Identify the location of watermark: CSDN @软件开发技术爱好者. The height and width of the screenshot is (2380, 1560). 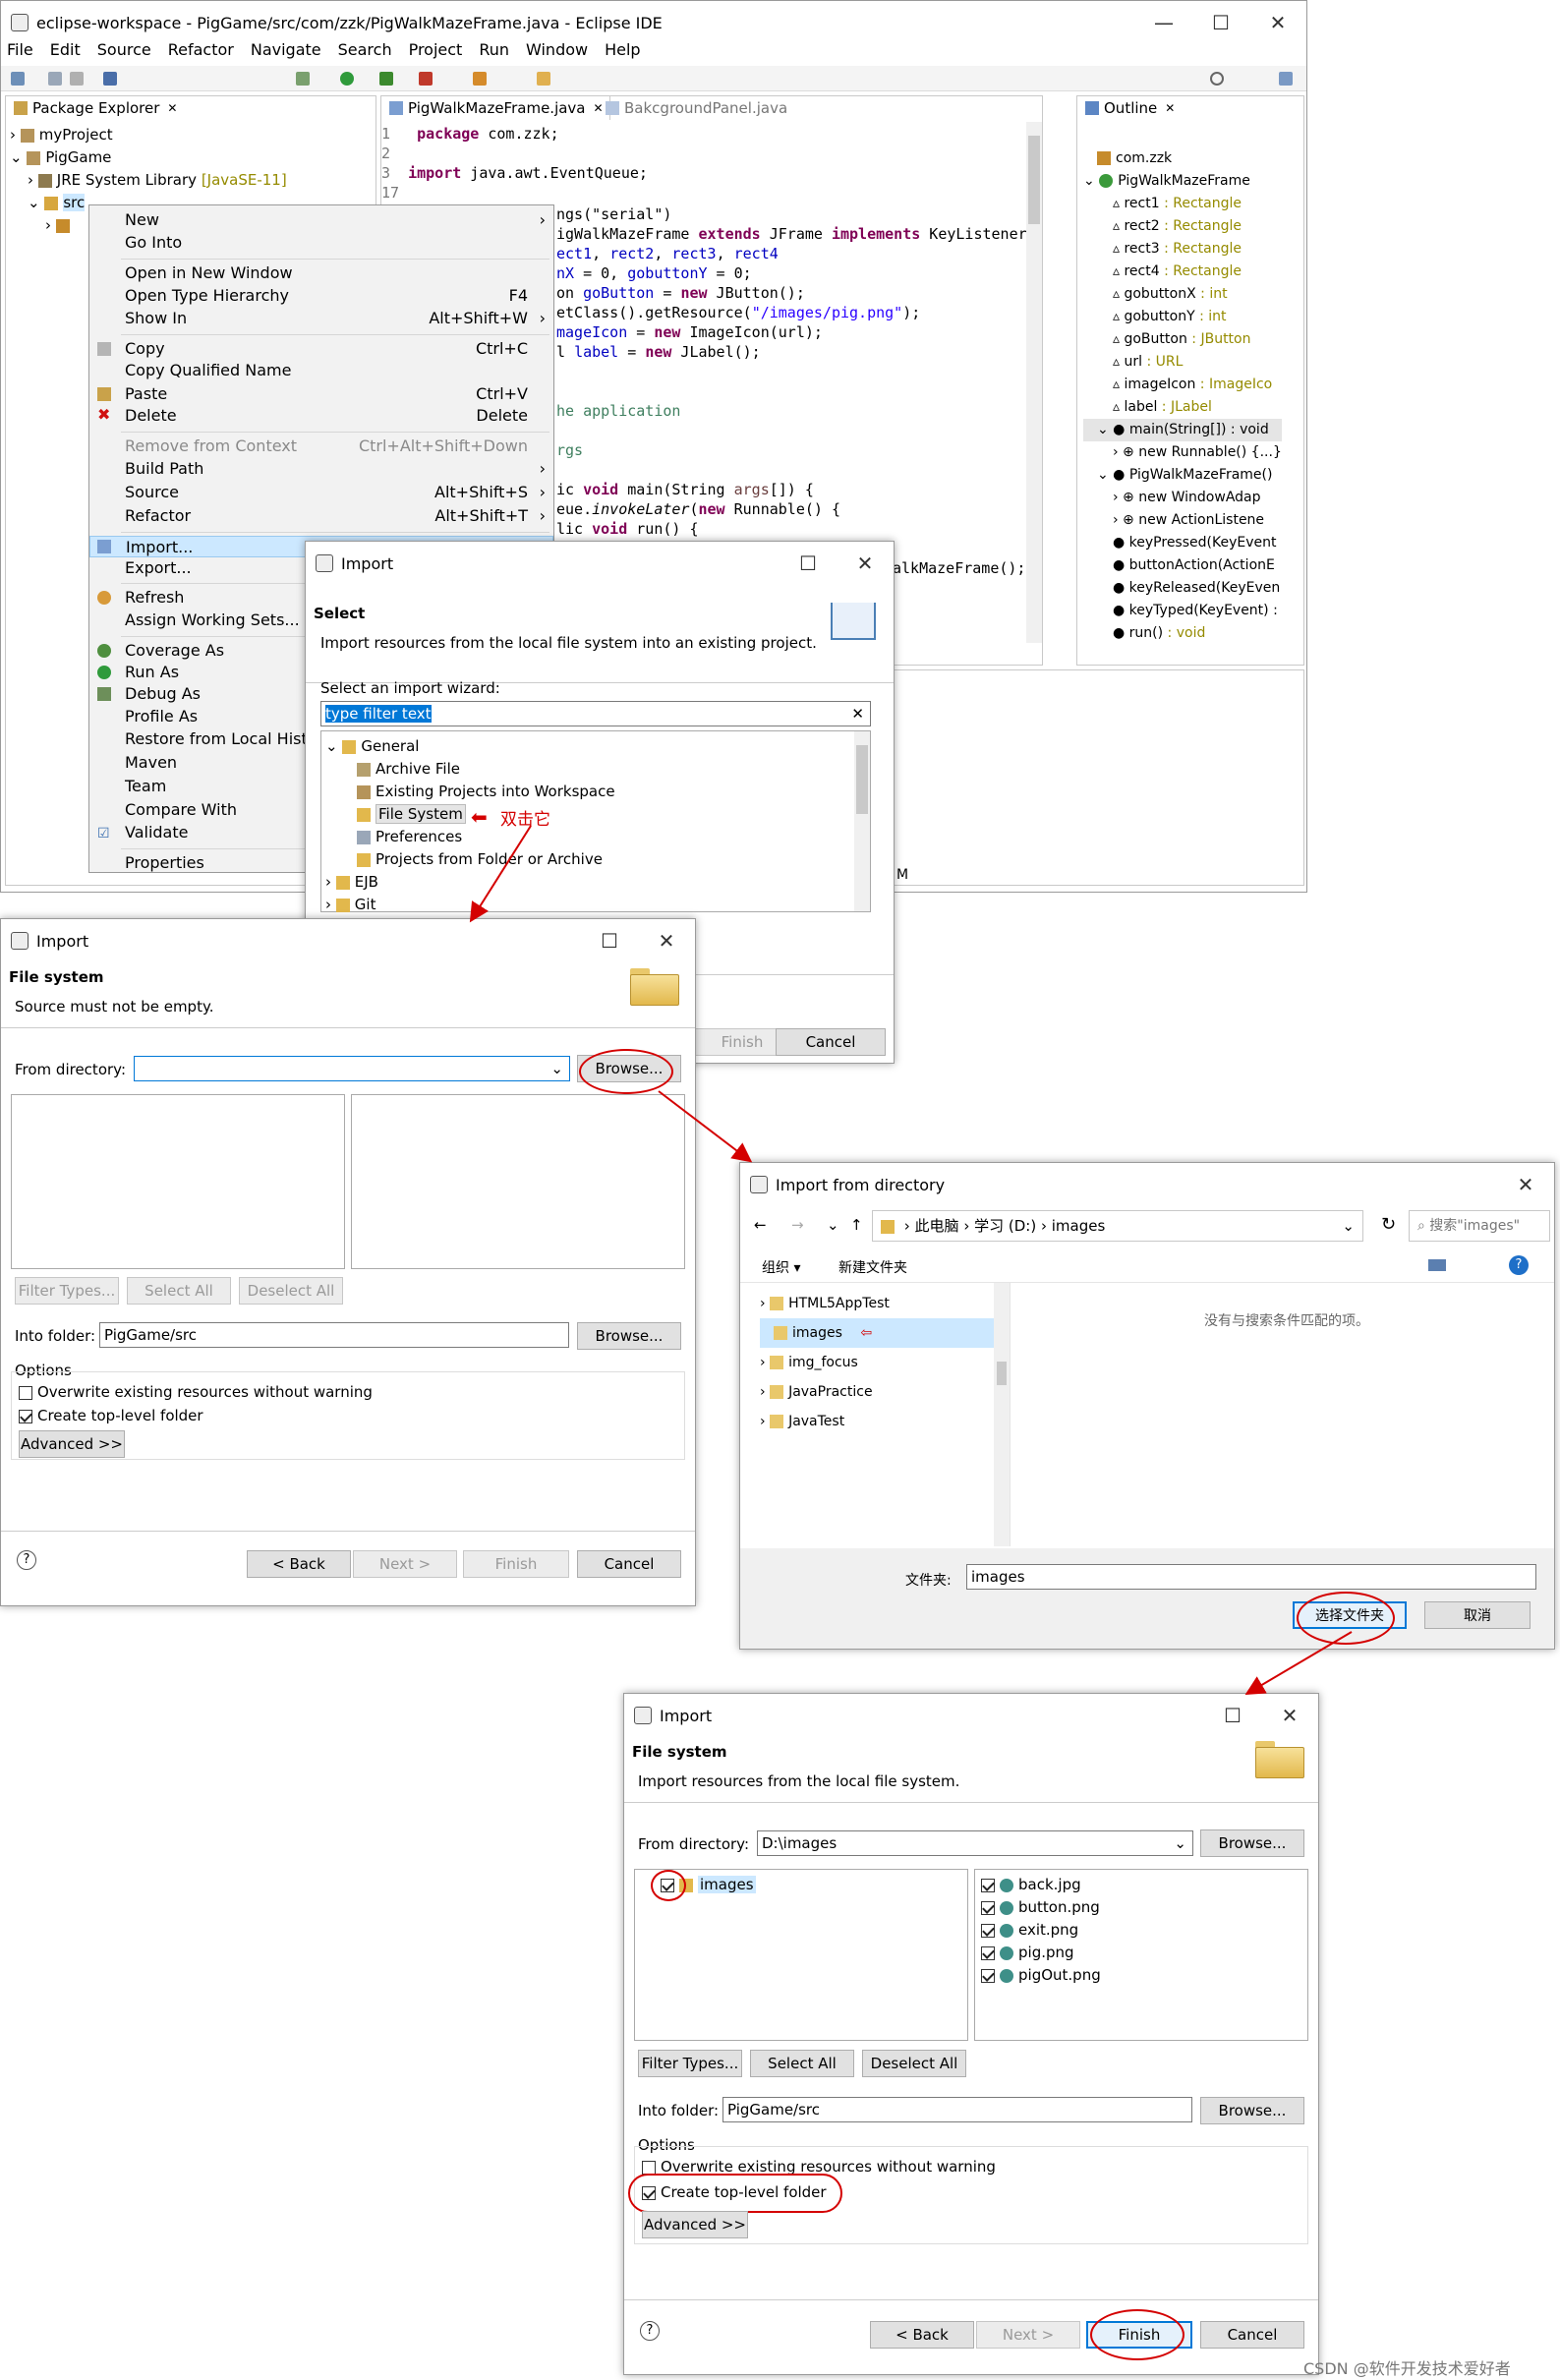
(1407, 2368).